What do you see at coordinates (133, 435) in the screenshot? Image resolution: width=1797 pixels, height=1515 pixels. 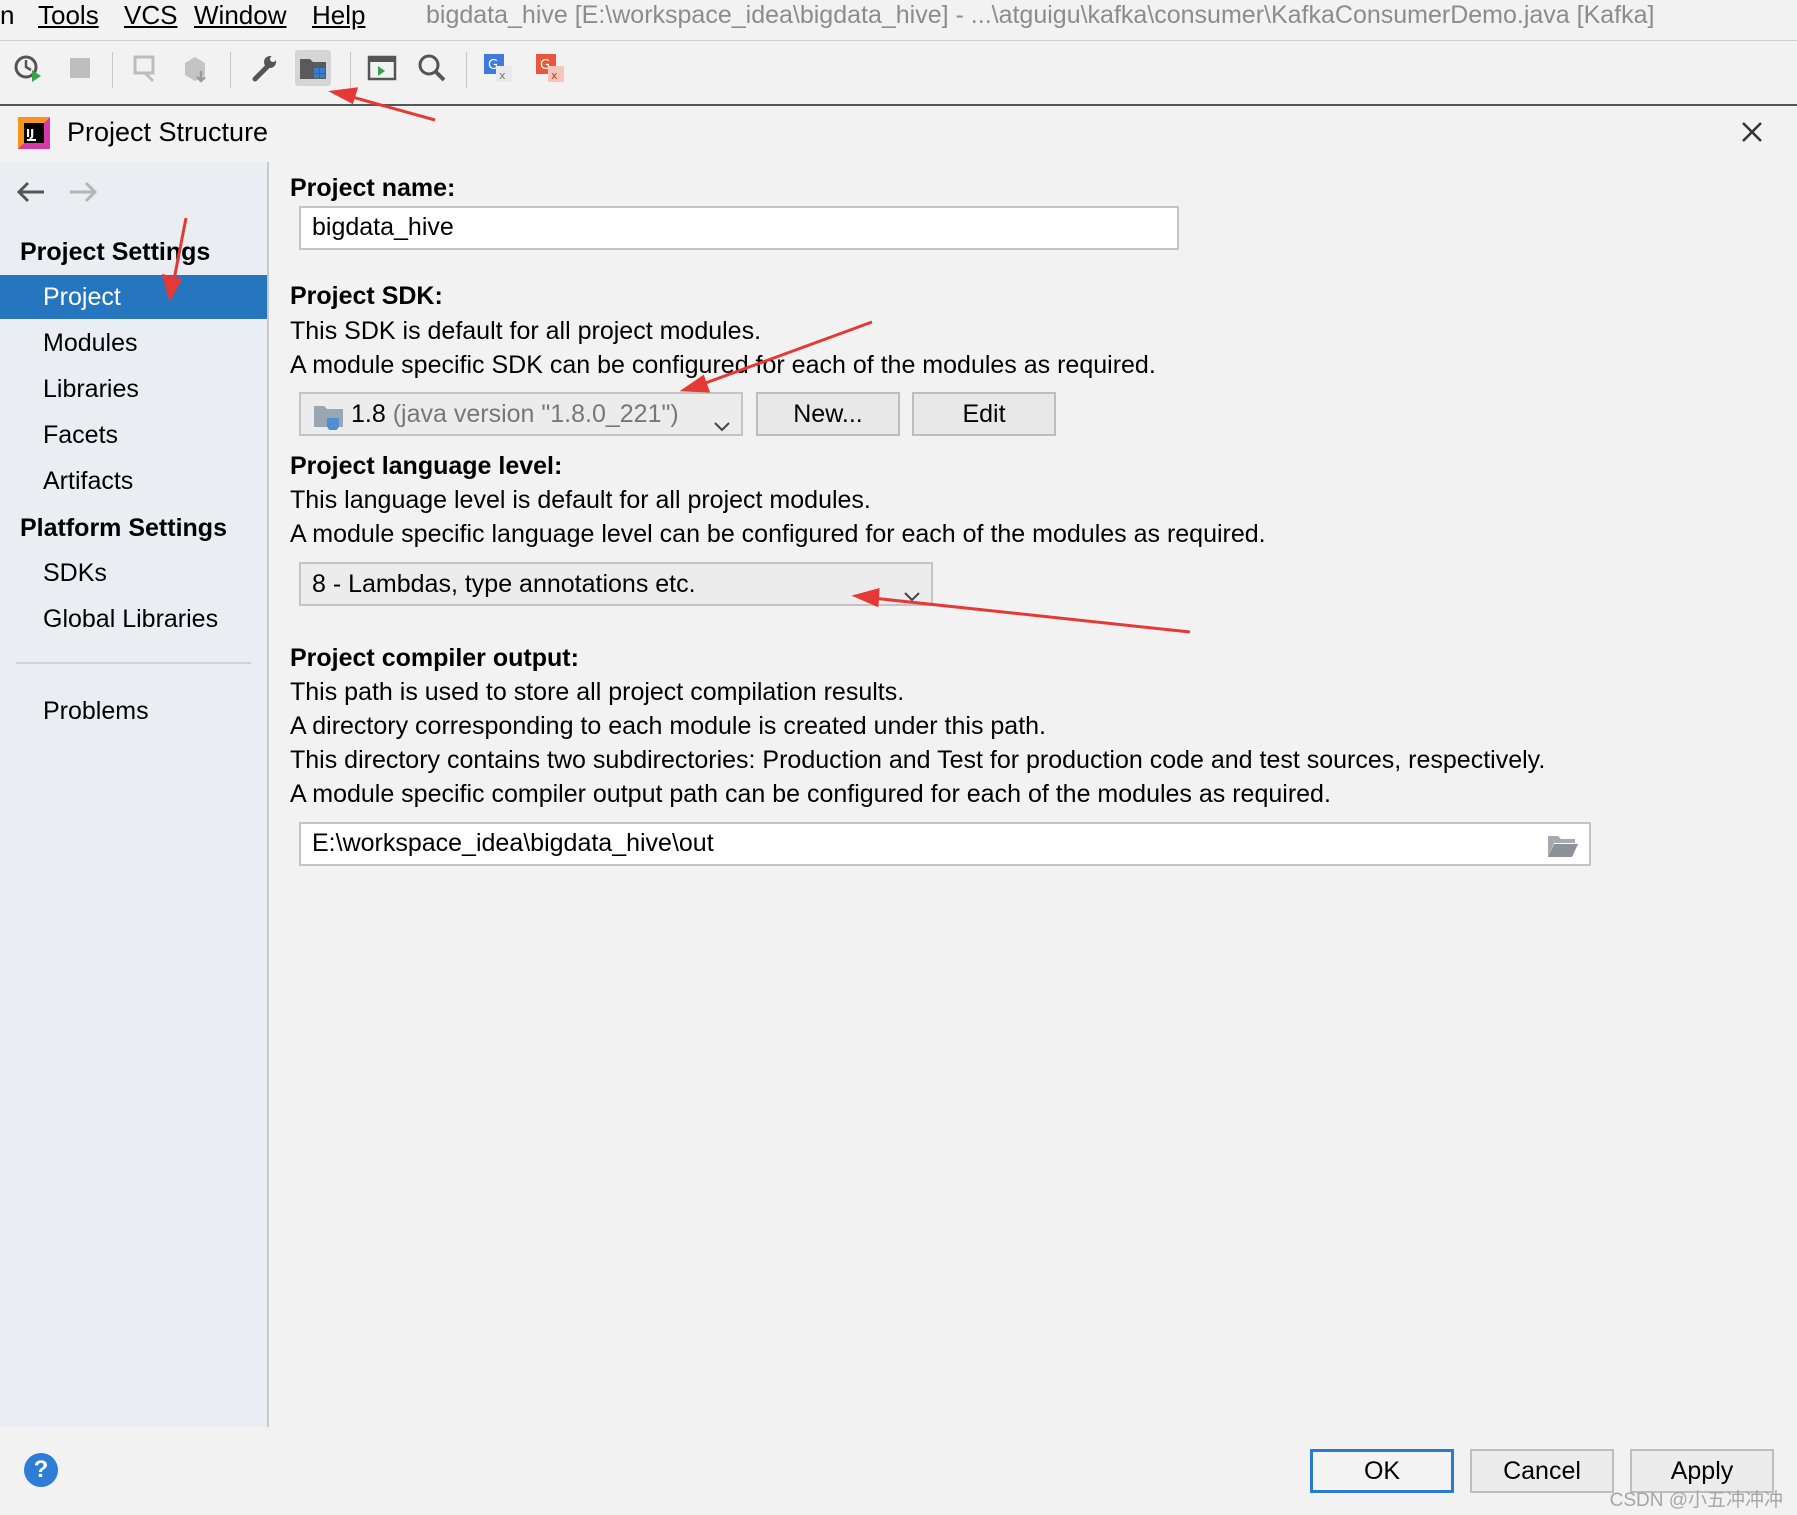 I see `sidebar-item-facets: Facets` at bounding box center [133, 435].